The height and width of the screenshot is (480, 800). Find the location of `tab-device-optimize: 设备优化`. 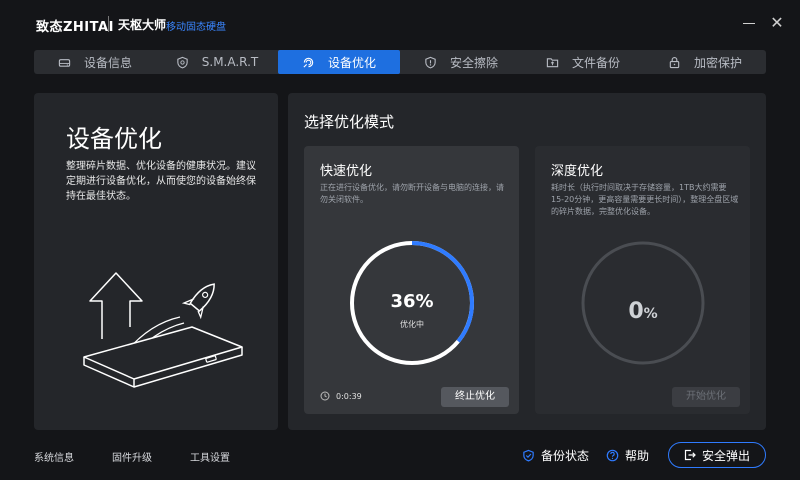

tab-device-optimize: 设备优化 is located at coordinates (339, 62).